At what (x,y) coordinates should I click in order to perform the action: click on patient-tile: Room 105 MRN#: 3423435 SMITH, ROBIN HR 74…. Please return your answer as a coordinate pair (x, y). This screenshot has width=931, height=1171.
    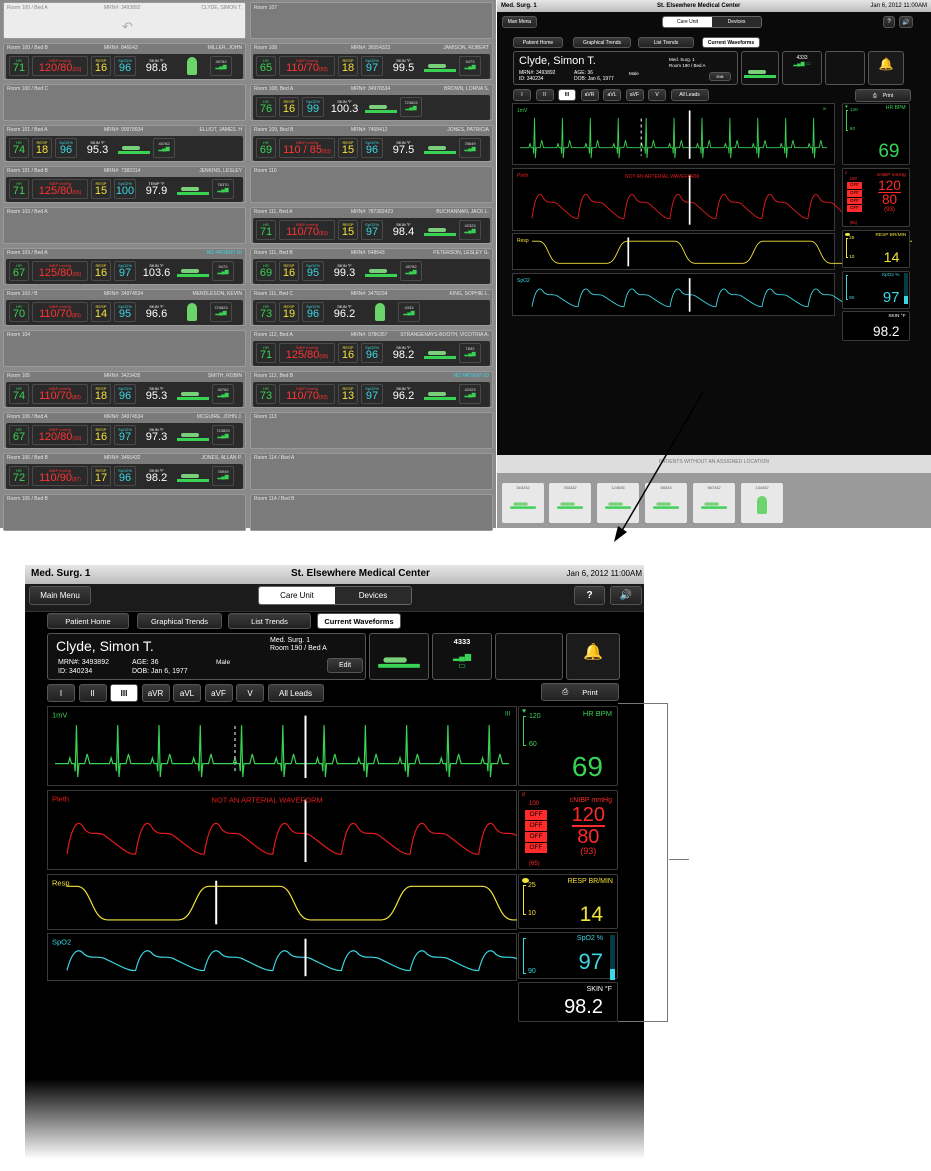
    Looking at the image, I should click on (124, 389).